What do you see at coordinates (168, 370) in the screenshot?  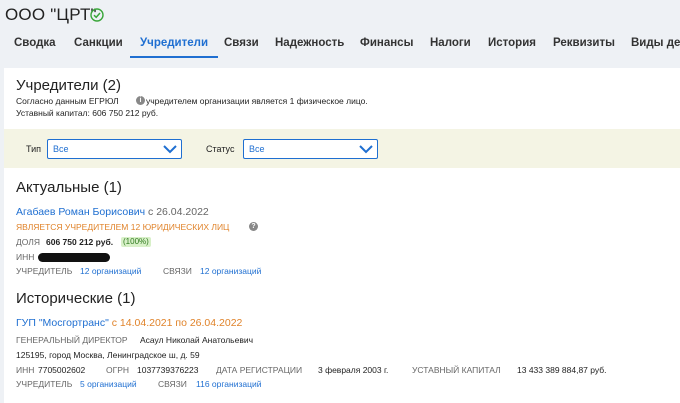 I see `org-ogrn-value: 1037739376223` at bounding box center [168, 370].